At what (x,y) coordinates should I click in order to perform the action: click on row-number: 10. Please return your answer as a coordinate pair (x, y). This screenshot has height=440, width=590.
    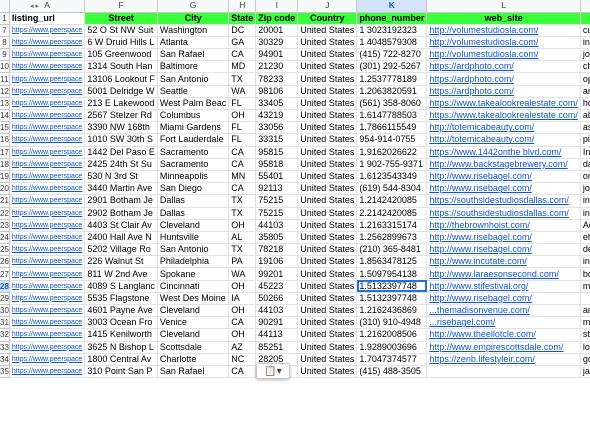
    Looking at the image, I should click on (5, 67).